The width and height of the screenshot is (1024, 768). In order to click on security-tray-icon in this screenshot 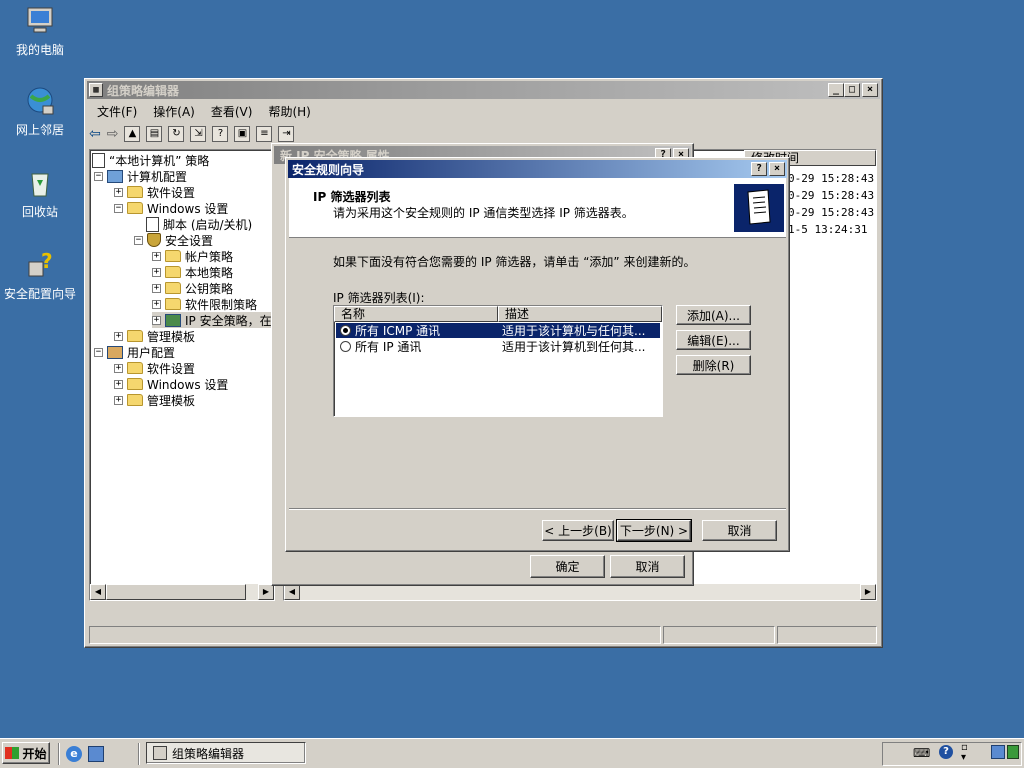, I will do `click(1013, 752)`.